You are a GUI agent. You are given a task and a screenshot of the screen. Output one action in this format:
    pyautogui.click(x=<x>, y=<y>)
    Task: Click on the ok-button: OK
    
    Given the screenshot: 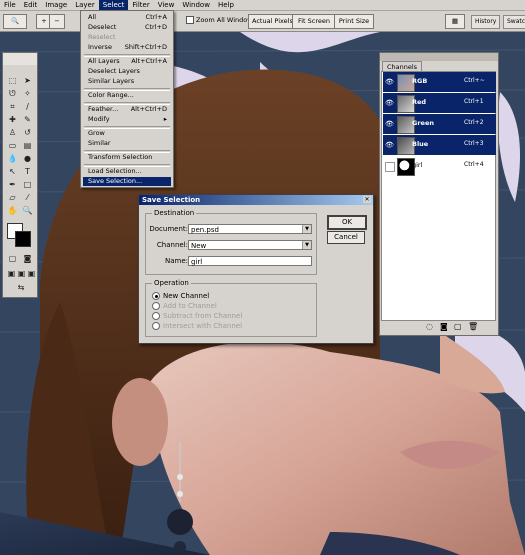 What is the action you would take?
    pyautogui.click(x=347, y=222)
    